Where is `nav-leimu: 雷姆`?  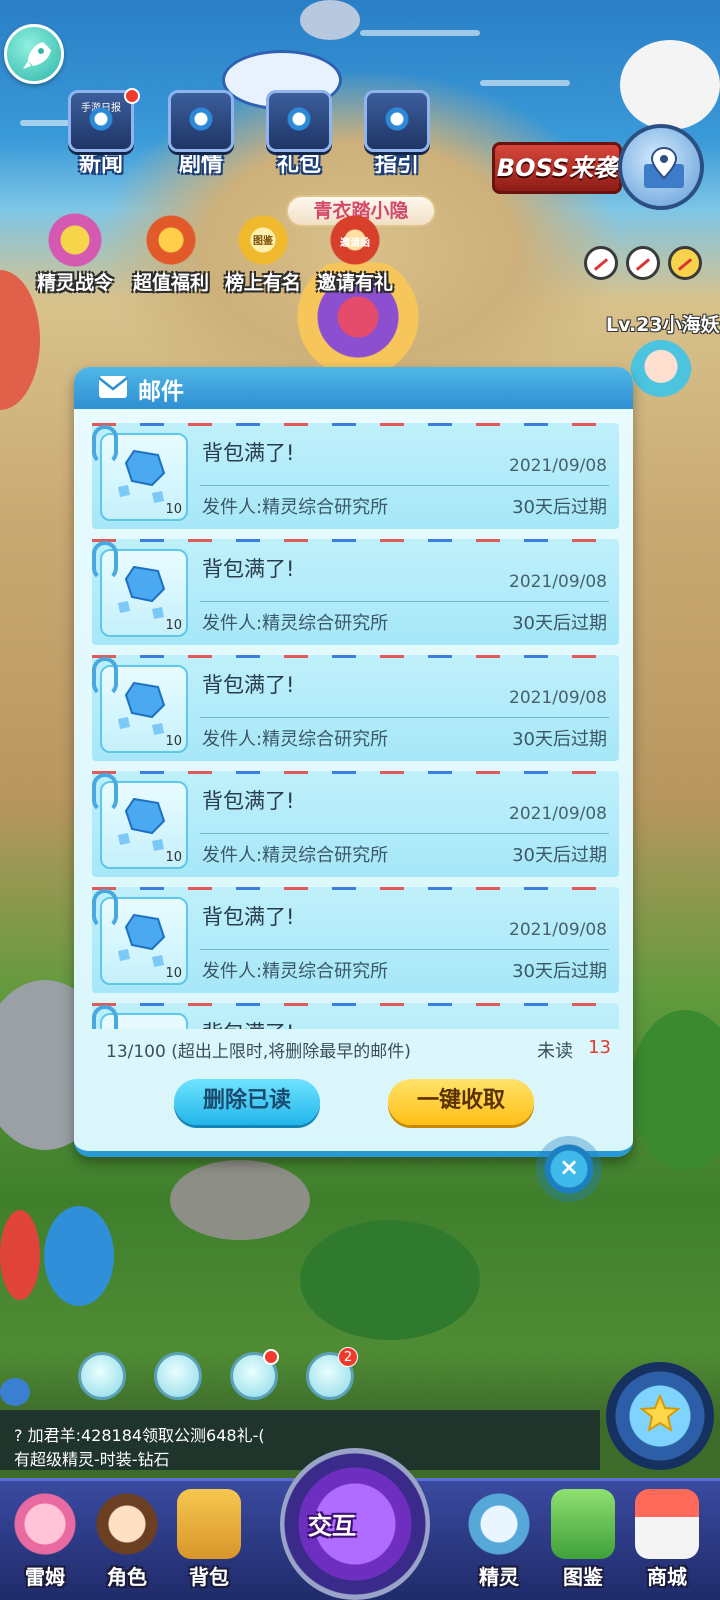 nav-leimu: 雷姆 is located at coordinates (45, 1543).